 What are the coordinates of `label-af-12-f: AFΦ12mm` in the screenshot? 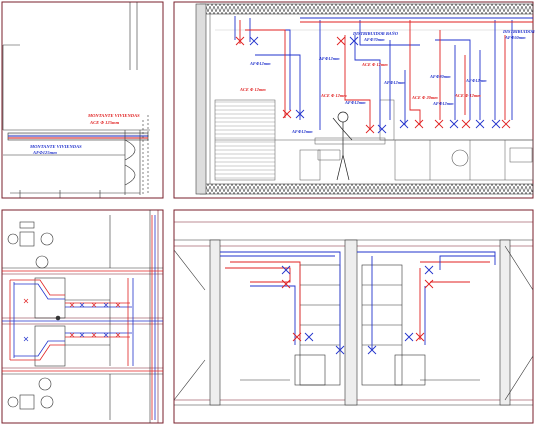 It's located at (476, 80).